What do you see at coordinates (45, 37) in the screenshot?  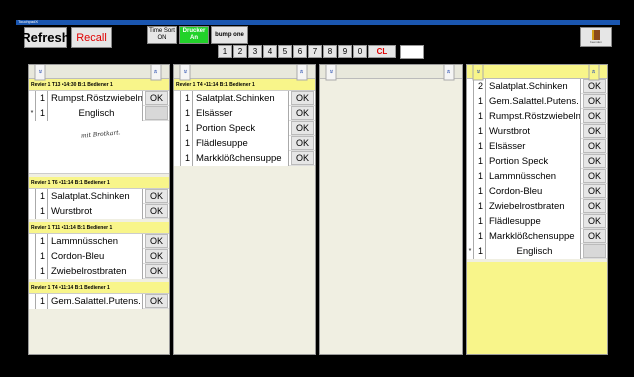 I see `refresh-button: Refresh` at bounding box center [45, 37].